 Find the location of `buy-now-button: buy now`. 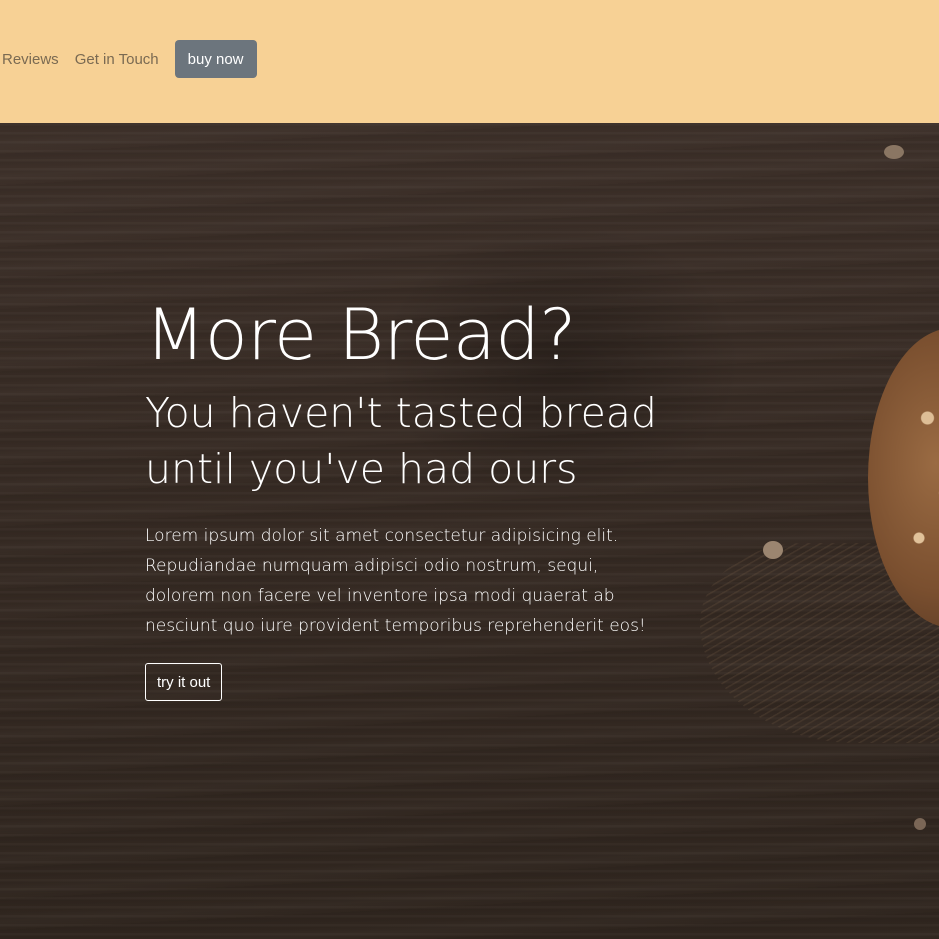

buy-now-button: buy now is located at coordinates (215, 59).